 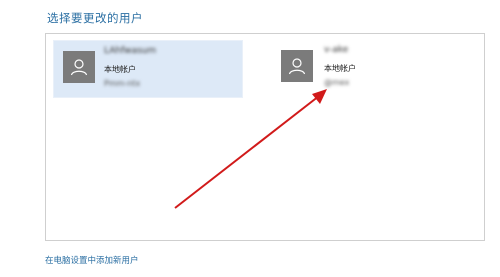 What do you see at coordinates (336, 50) in the screenshot?
I see `user-name: v-ake` at bounding box center [336, 50].